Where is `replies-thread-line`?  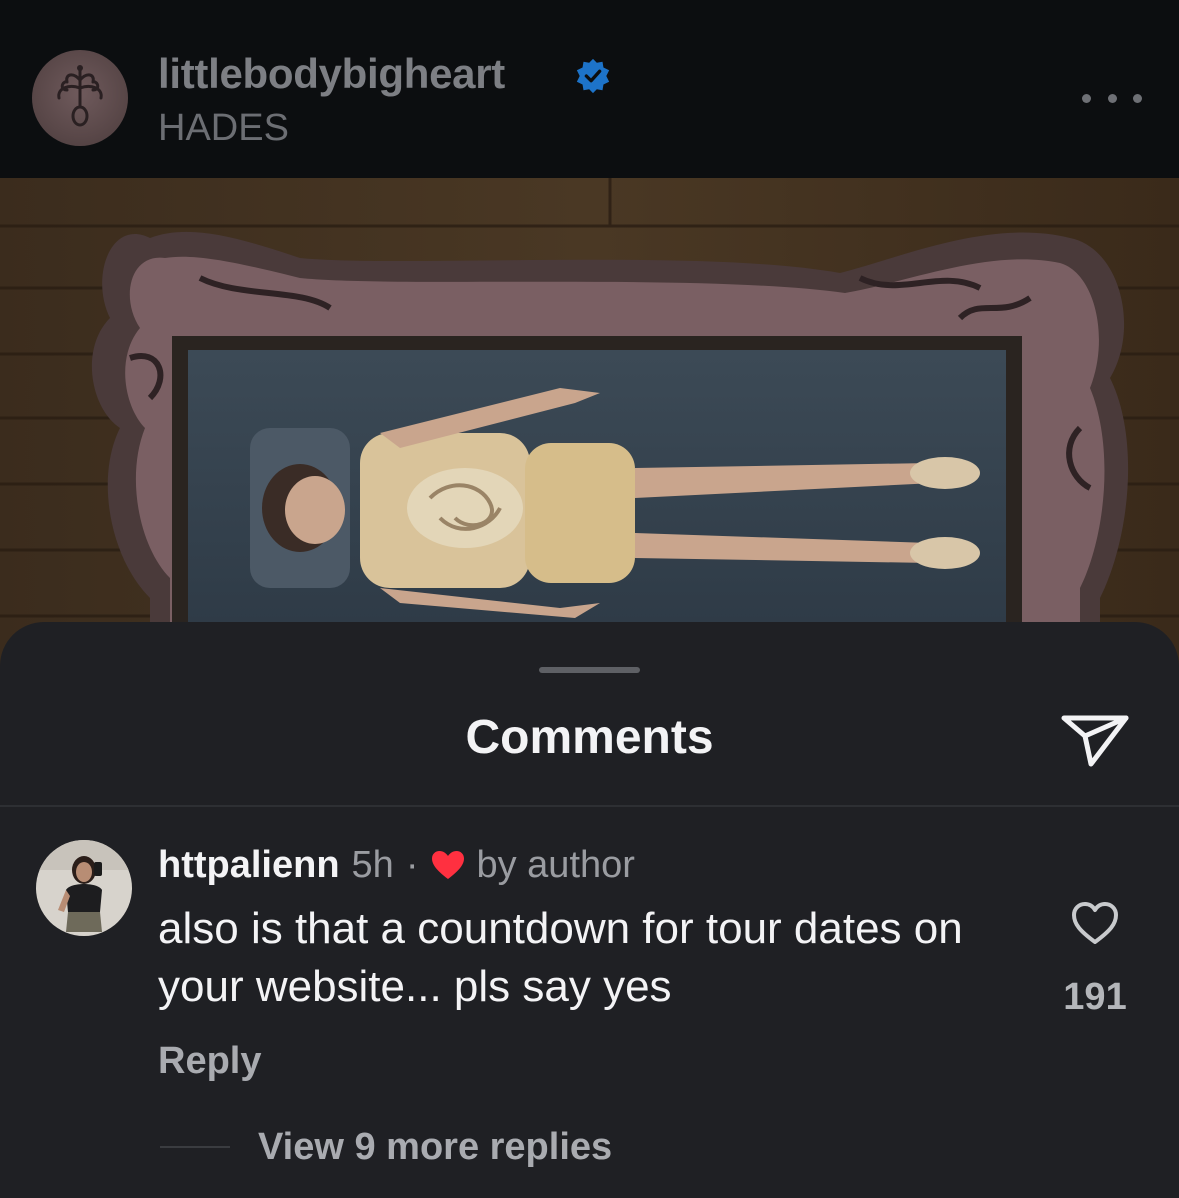
replies-thread-line is located at coordinates (195, 1147).